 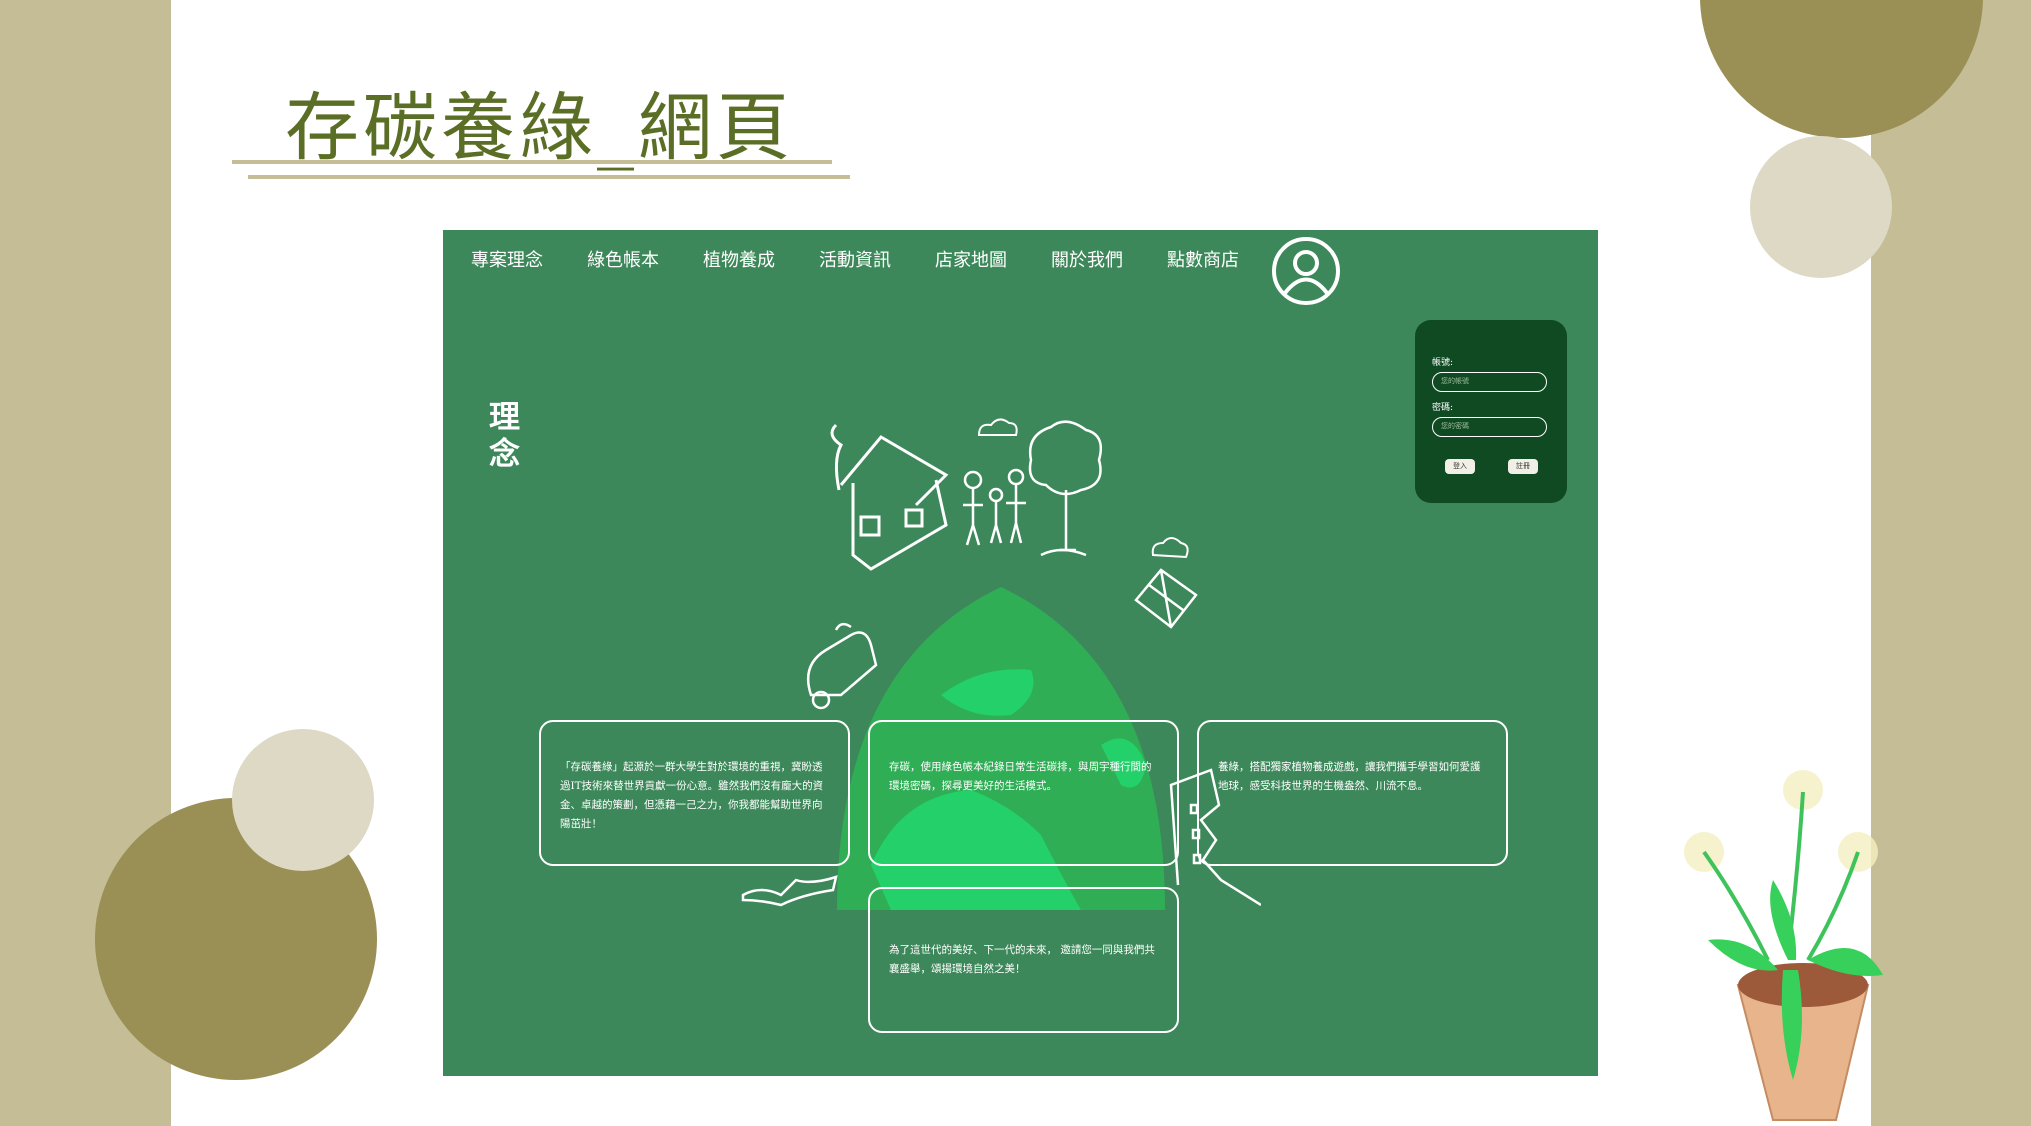 I want to click on nav-item-store-map: 店家地圖, so click(x=993, y=259).